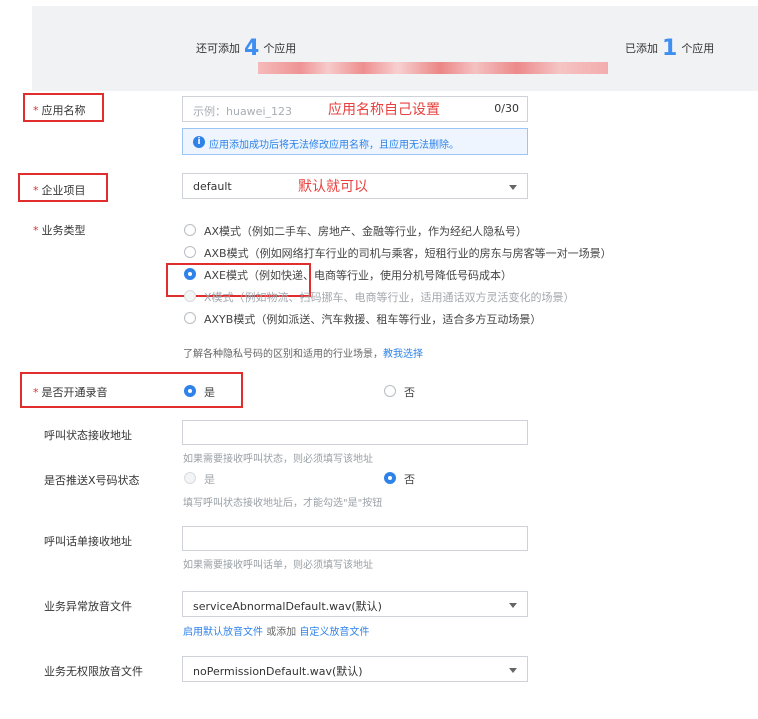 The width and height of the screenshot is (758, 719). What do you see at coordinates (242, 111) in the screenshot?
I see `app-name-placeholder: 示例：huawei_123` at bounding box center [242, 111].